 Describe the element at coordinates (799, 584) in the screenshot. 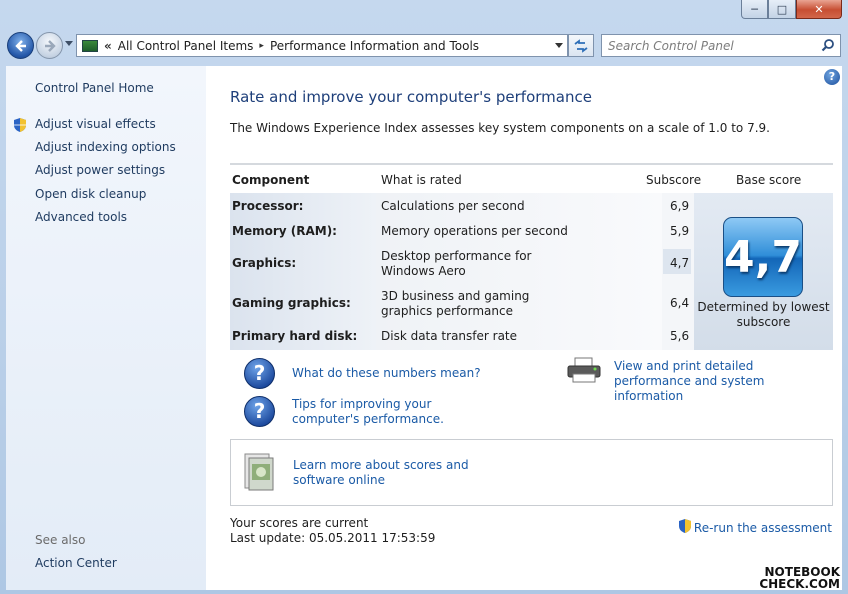

I see `watermark-line-2: CHECK.COM` at that location.